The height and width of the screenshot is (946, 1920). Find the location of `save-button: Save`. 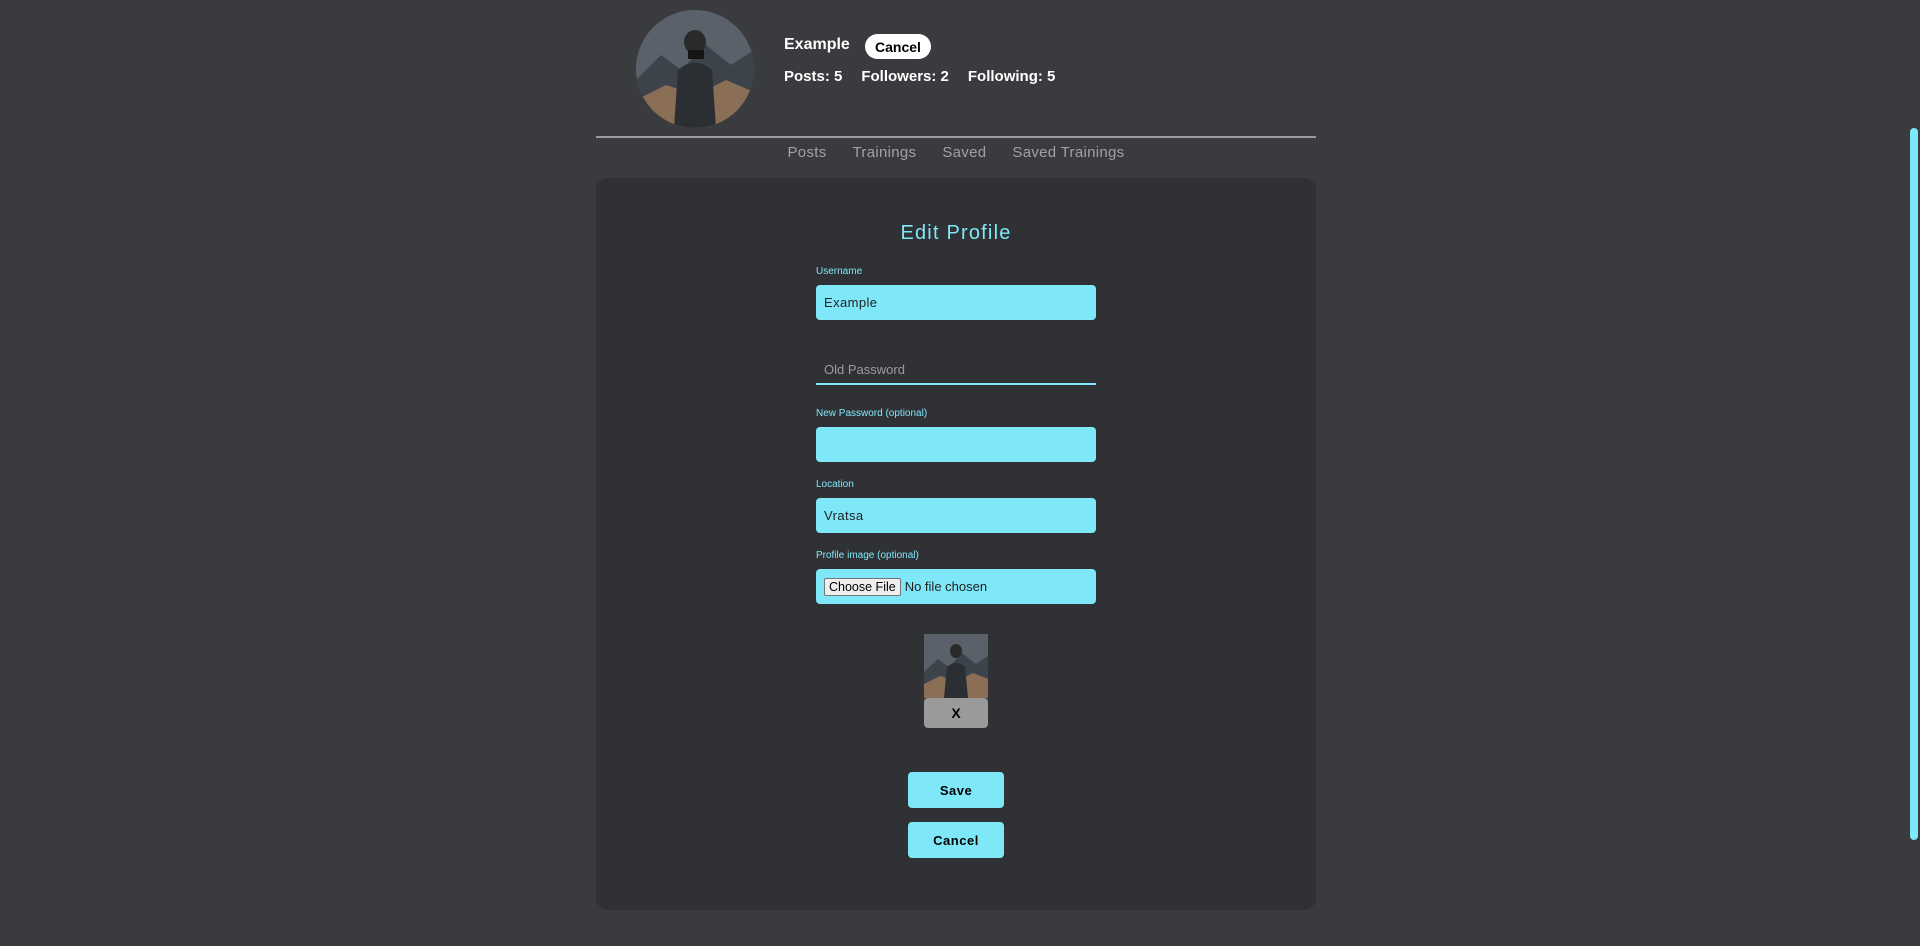

save-button: Save is located at coordinates (956, 790).